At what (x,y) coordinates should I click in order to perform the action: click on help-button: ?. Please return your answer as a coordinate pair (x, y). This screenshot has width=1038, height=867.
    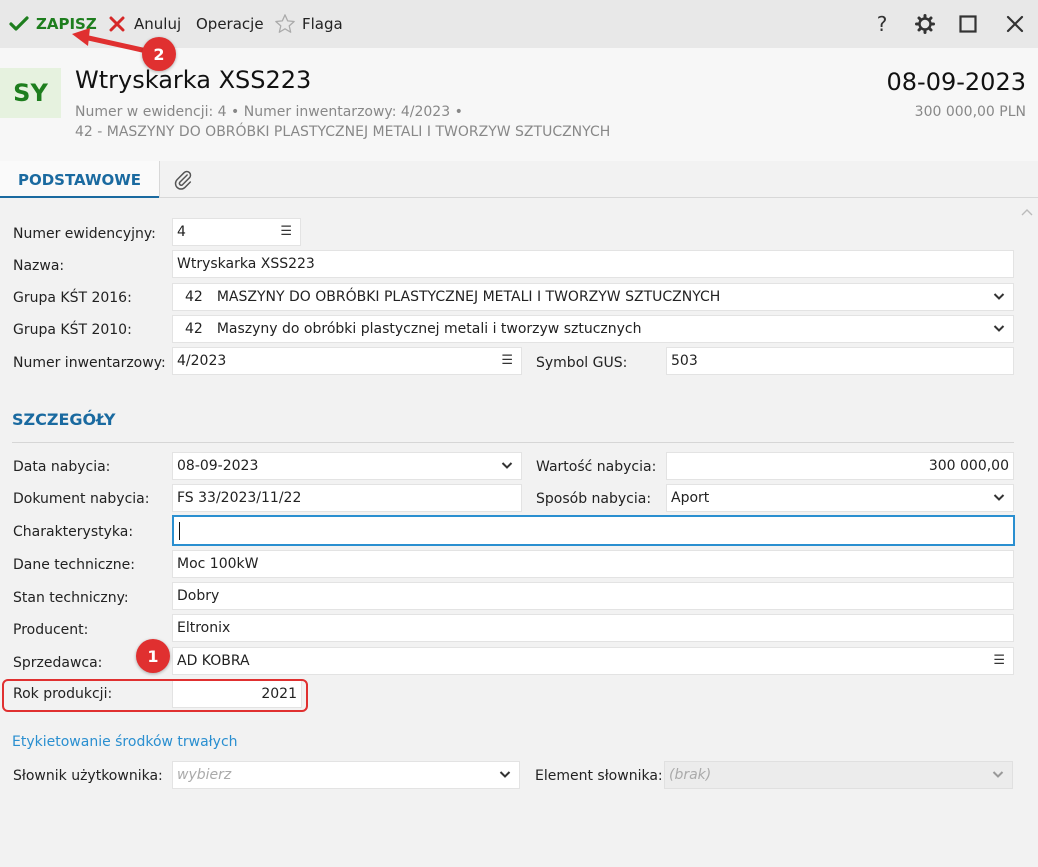
    Looking at the image, I should click on (882, 24).